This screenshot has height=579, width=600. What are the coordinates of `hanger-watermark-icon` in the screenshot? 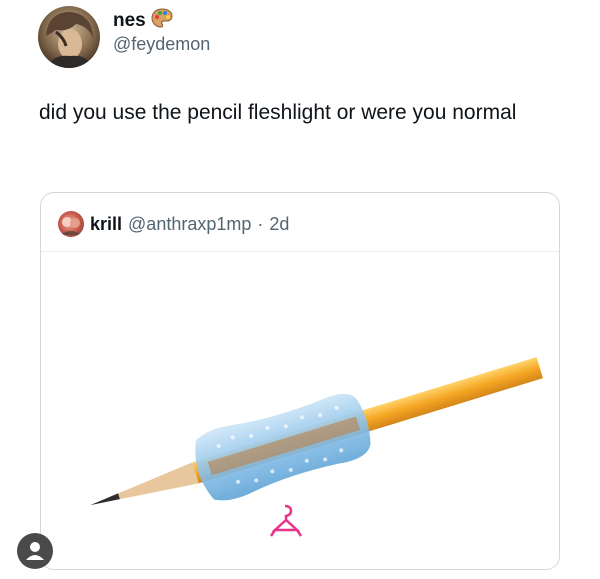 It's located at (286, 520).